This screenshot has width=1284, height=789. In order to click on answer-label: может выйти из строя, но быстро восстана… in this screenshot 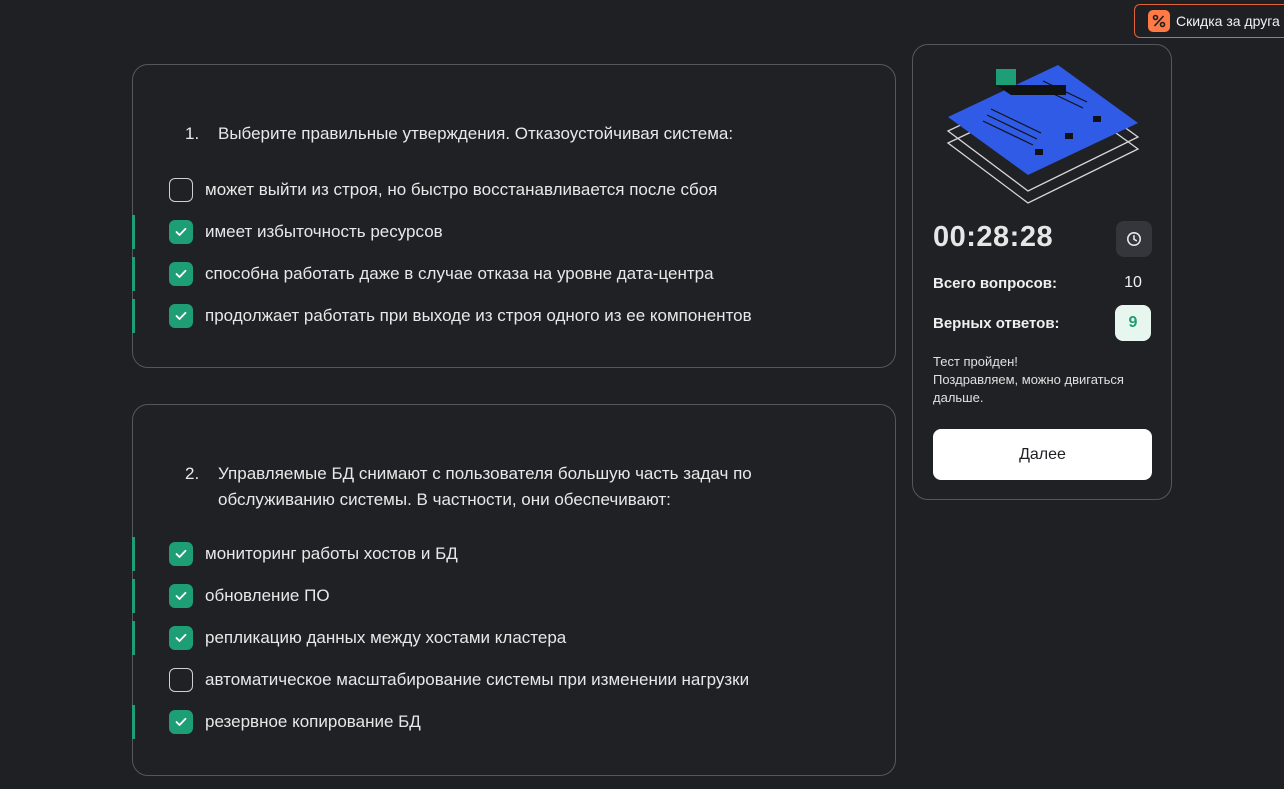, I will do `click(461, 189)`.